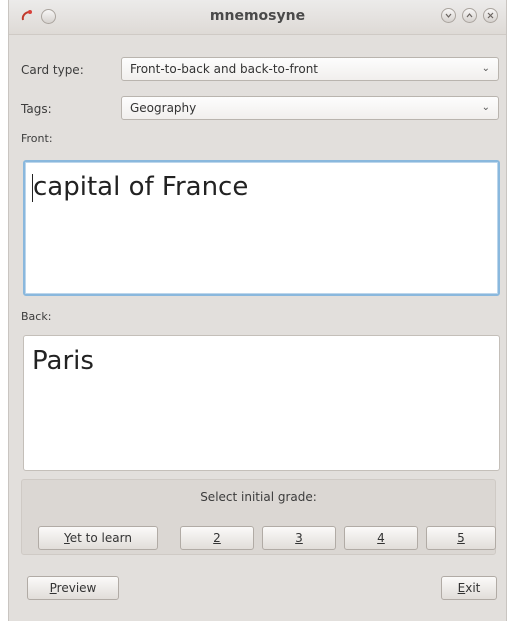 The image size is (515, 621). Describe the element at coordinates (63, 361) in the screenshot. I see `back-text: Paris` at that location.